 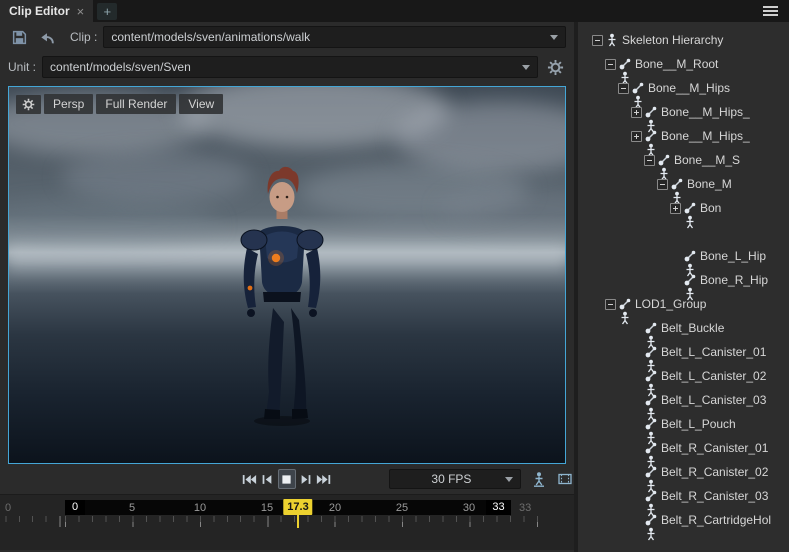 I want to click on tree-item-label: Belt_L_Canister_03, so click(x=714, y=400).